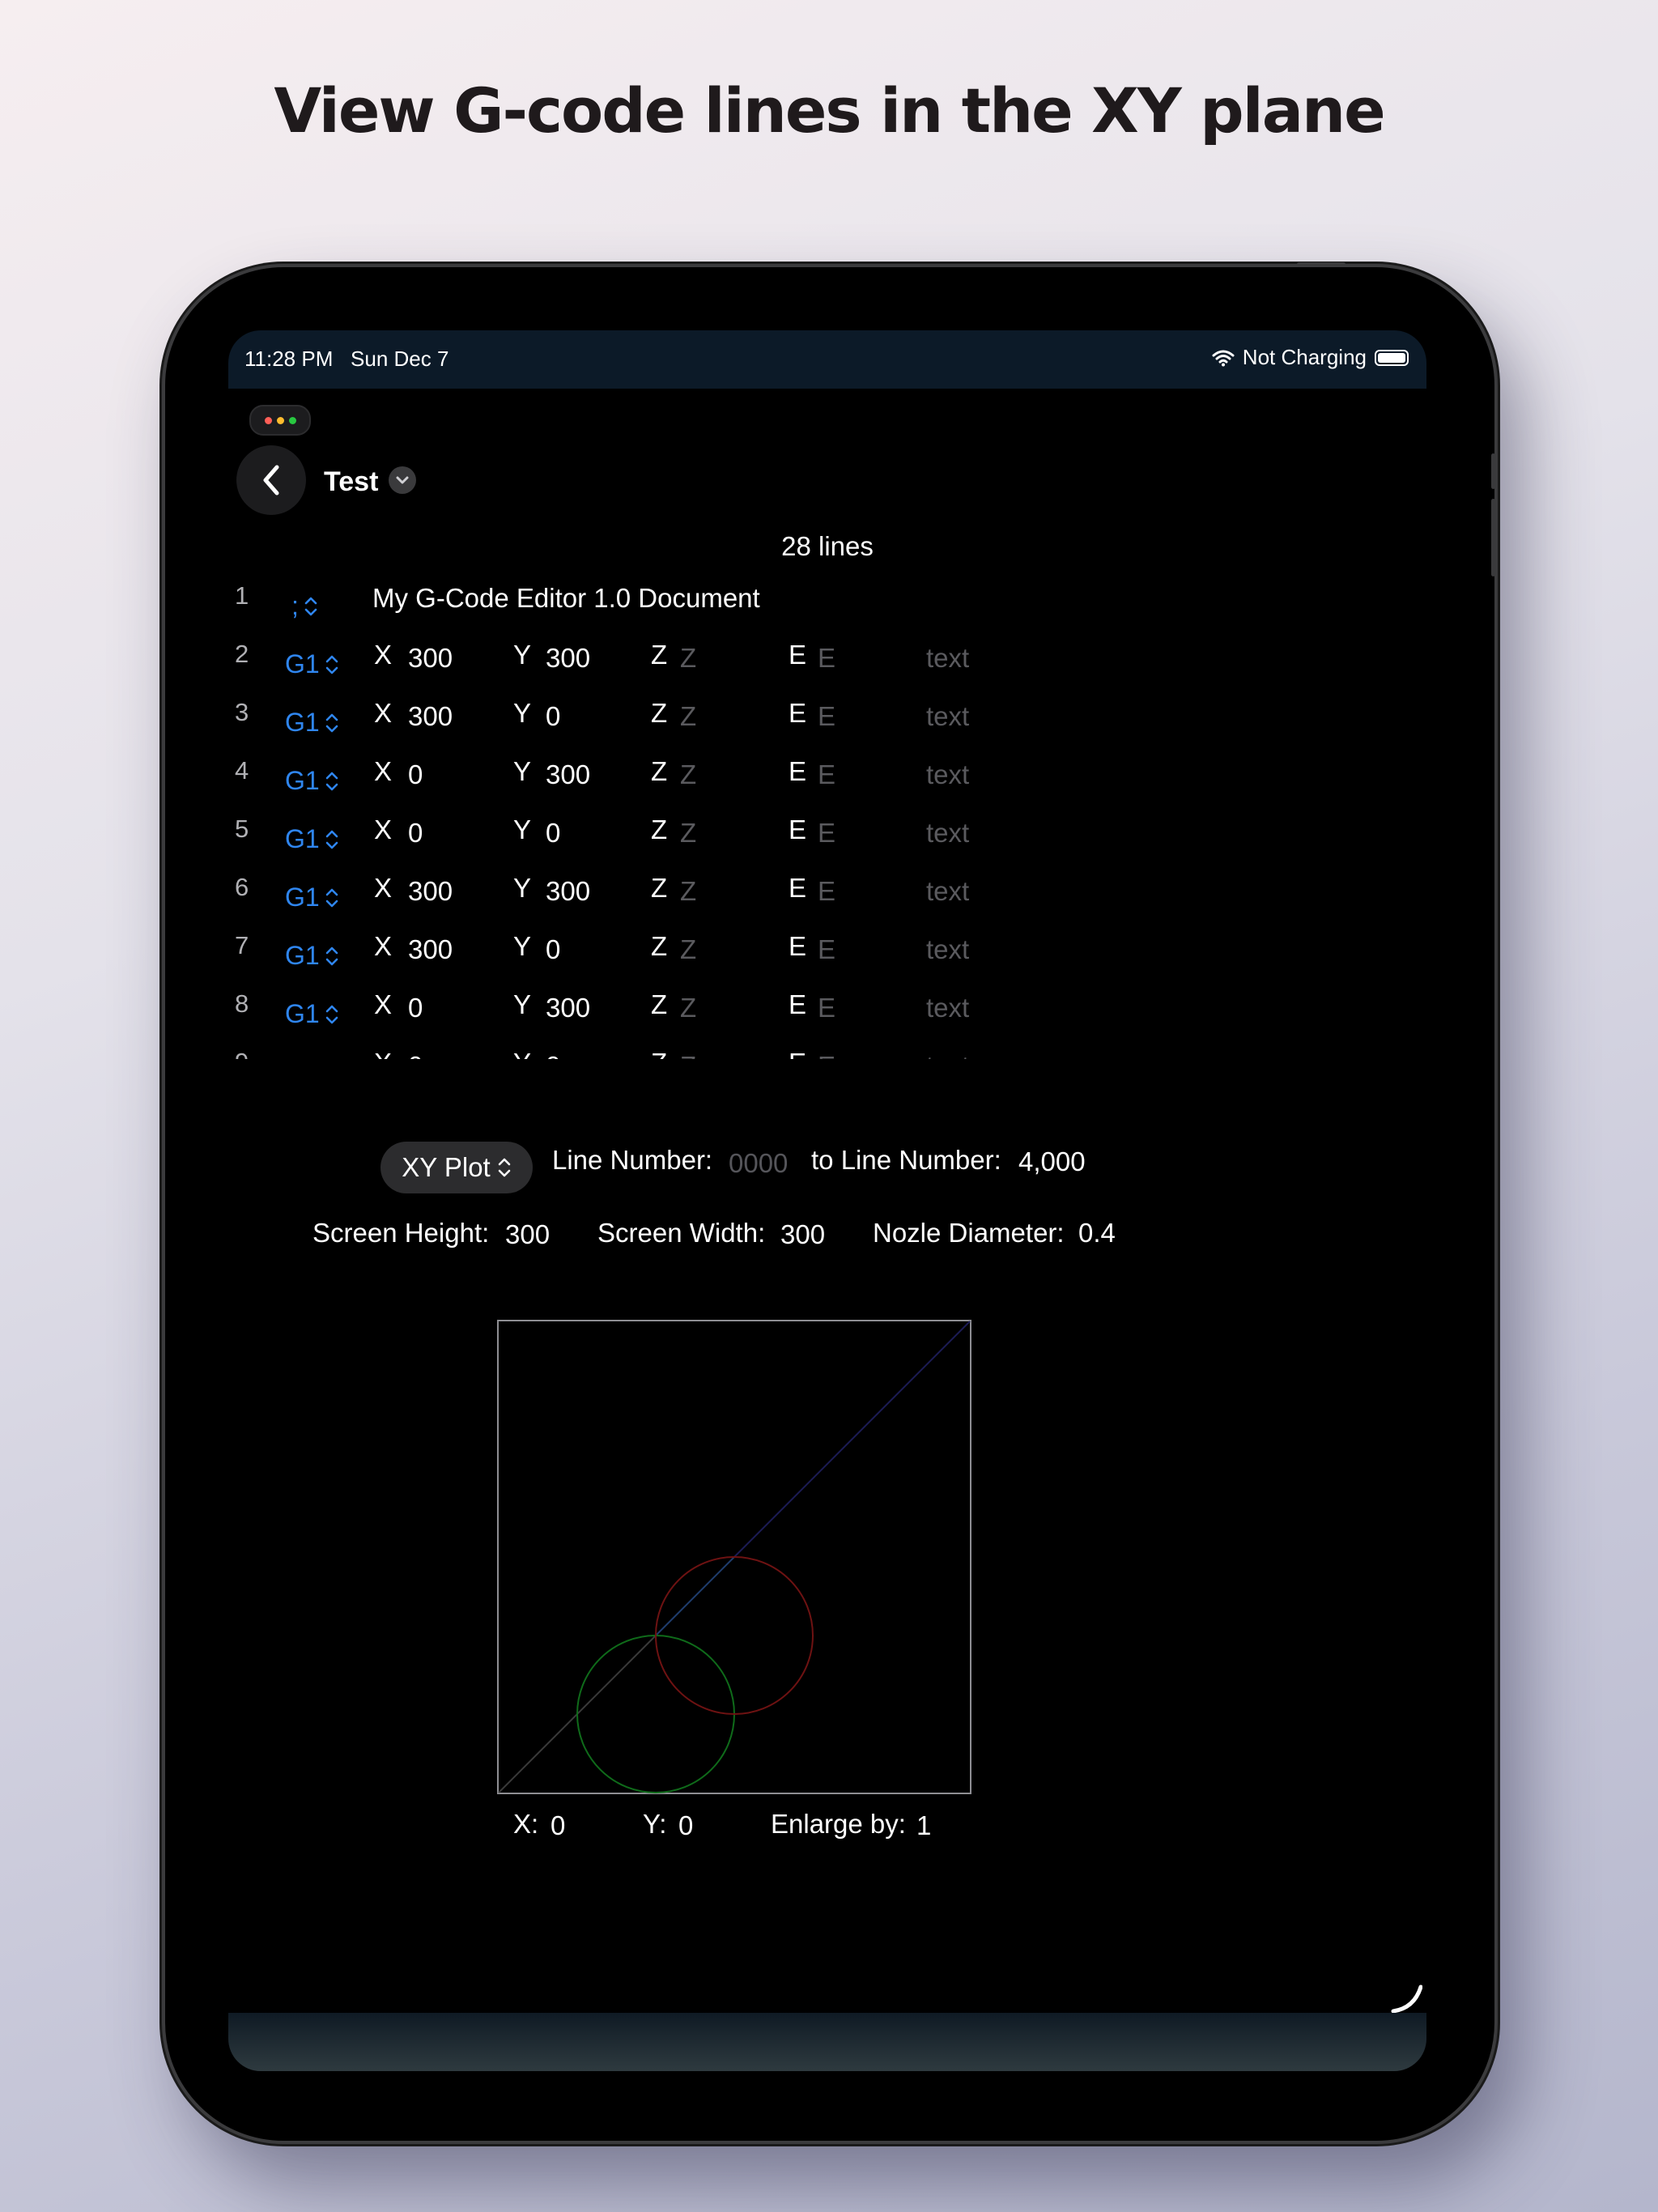  Describe the element at coordinates (686, 1825) in the screenshot. I see `cursor-y-value: 0` at that location.